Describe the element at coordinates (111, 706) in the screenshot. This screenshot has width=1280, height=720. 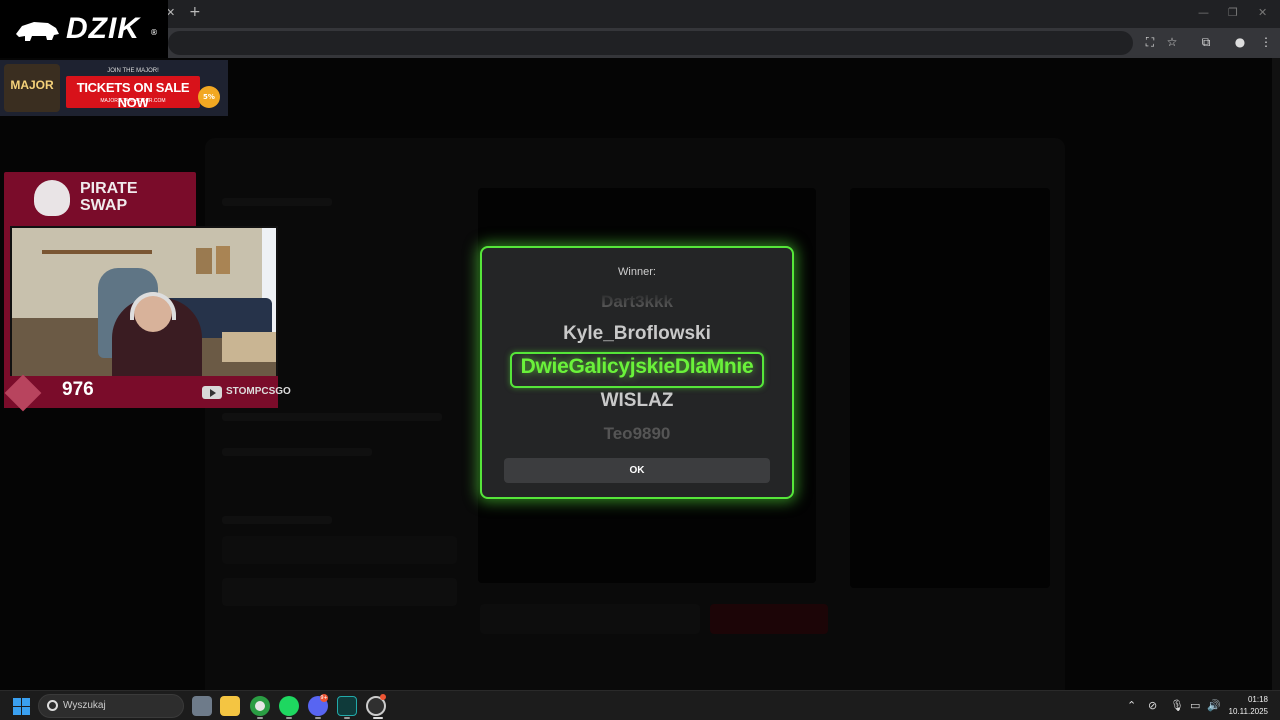
I see `taskbar-search: Wyszukaj` at that location.